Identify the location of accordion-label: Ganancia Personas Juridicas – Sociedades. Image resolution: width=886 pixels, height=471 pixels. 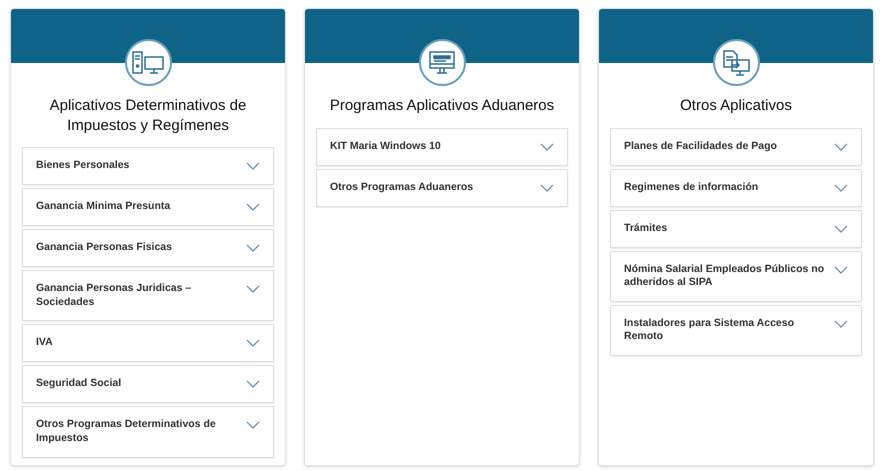
(114, 296).